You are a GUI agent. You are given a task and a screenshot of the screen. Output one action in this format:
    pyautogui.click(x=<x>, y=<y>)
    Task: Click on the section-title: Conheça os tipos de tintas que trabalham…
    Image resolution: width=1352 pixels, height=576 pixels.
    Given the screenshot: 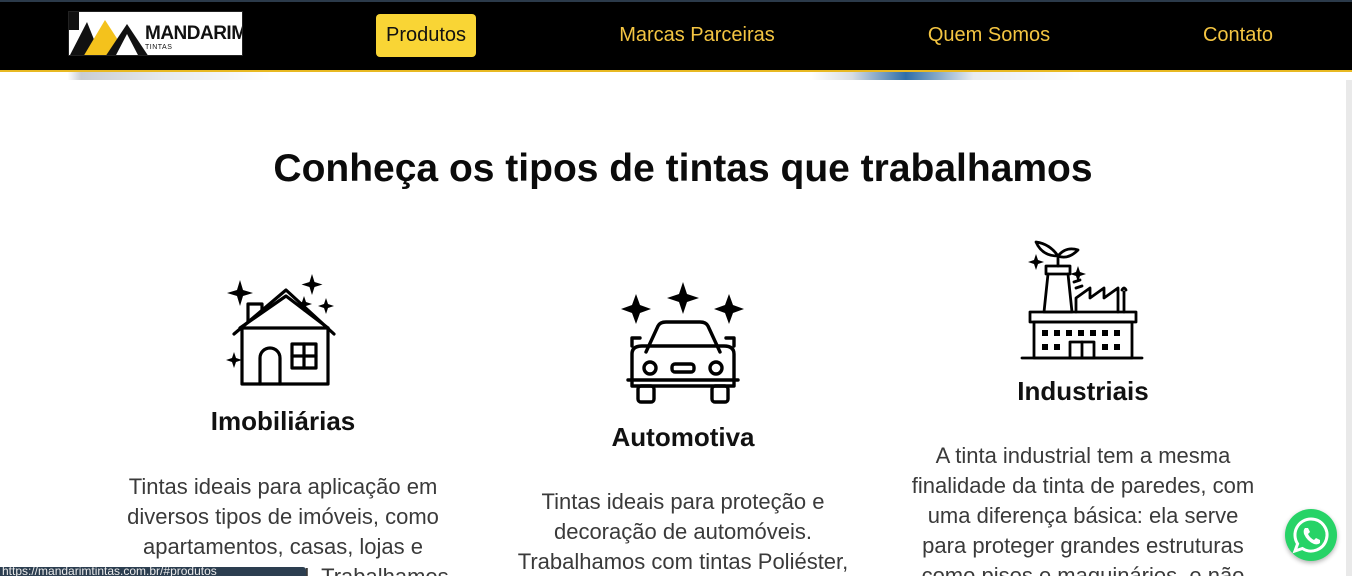 What is the action you would take?
    pyautogui.click(x=683, y=168)
    